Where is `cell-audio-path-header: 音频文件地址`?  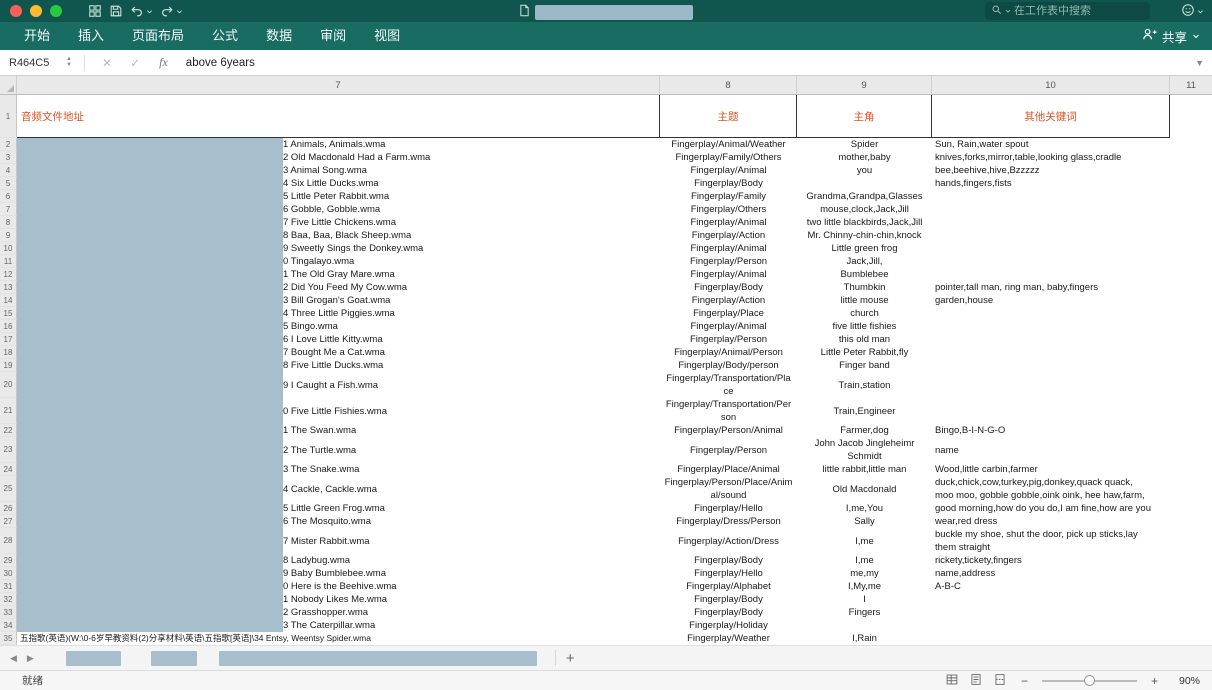
cell-audio-path-header: 音频文件地址 is located at coordinates (338, 116).